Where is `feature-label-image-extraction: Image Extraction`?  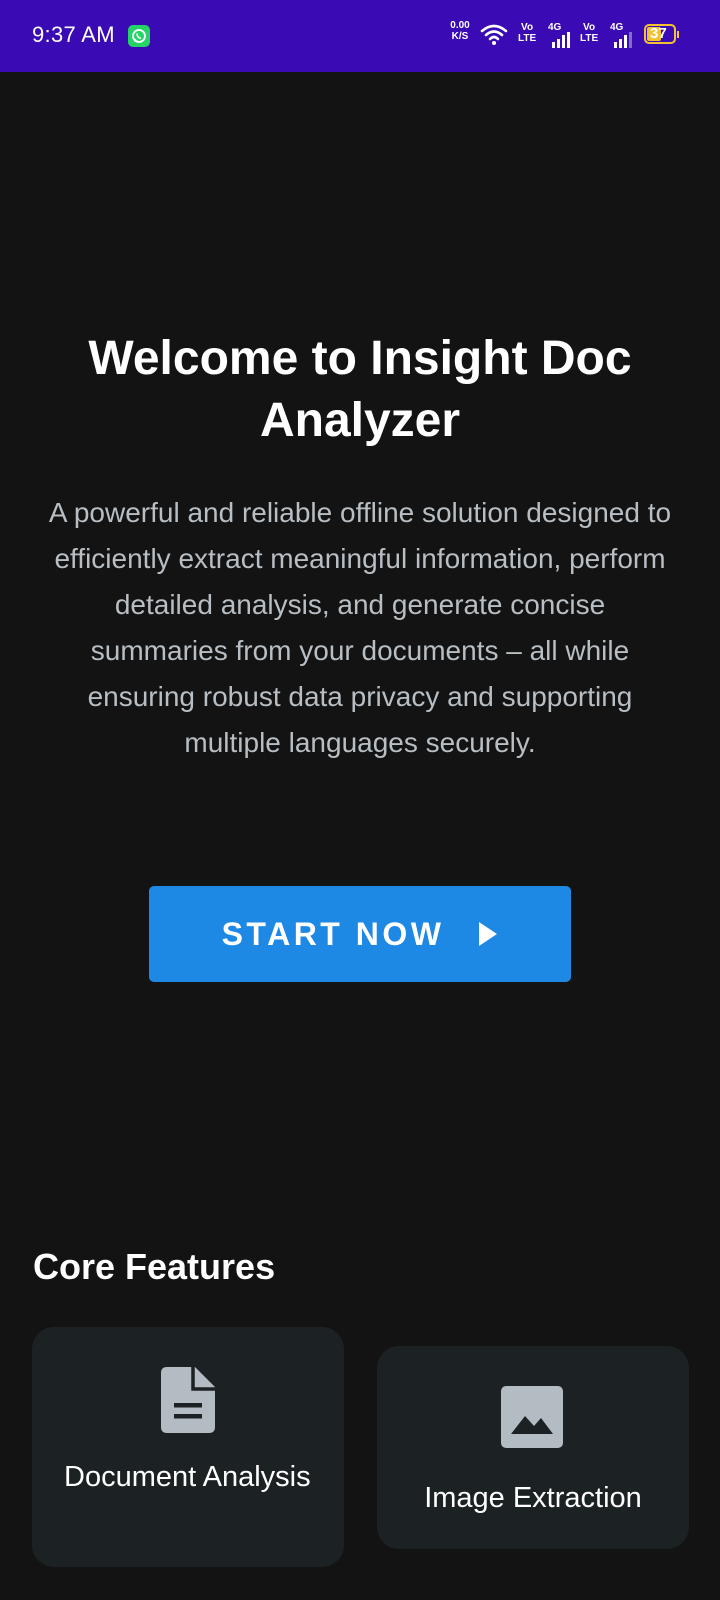 feature-label-image-extraction: Image Extraction is located at coordinates (533, 1498).